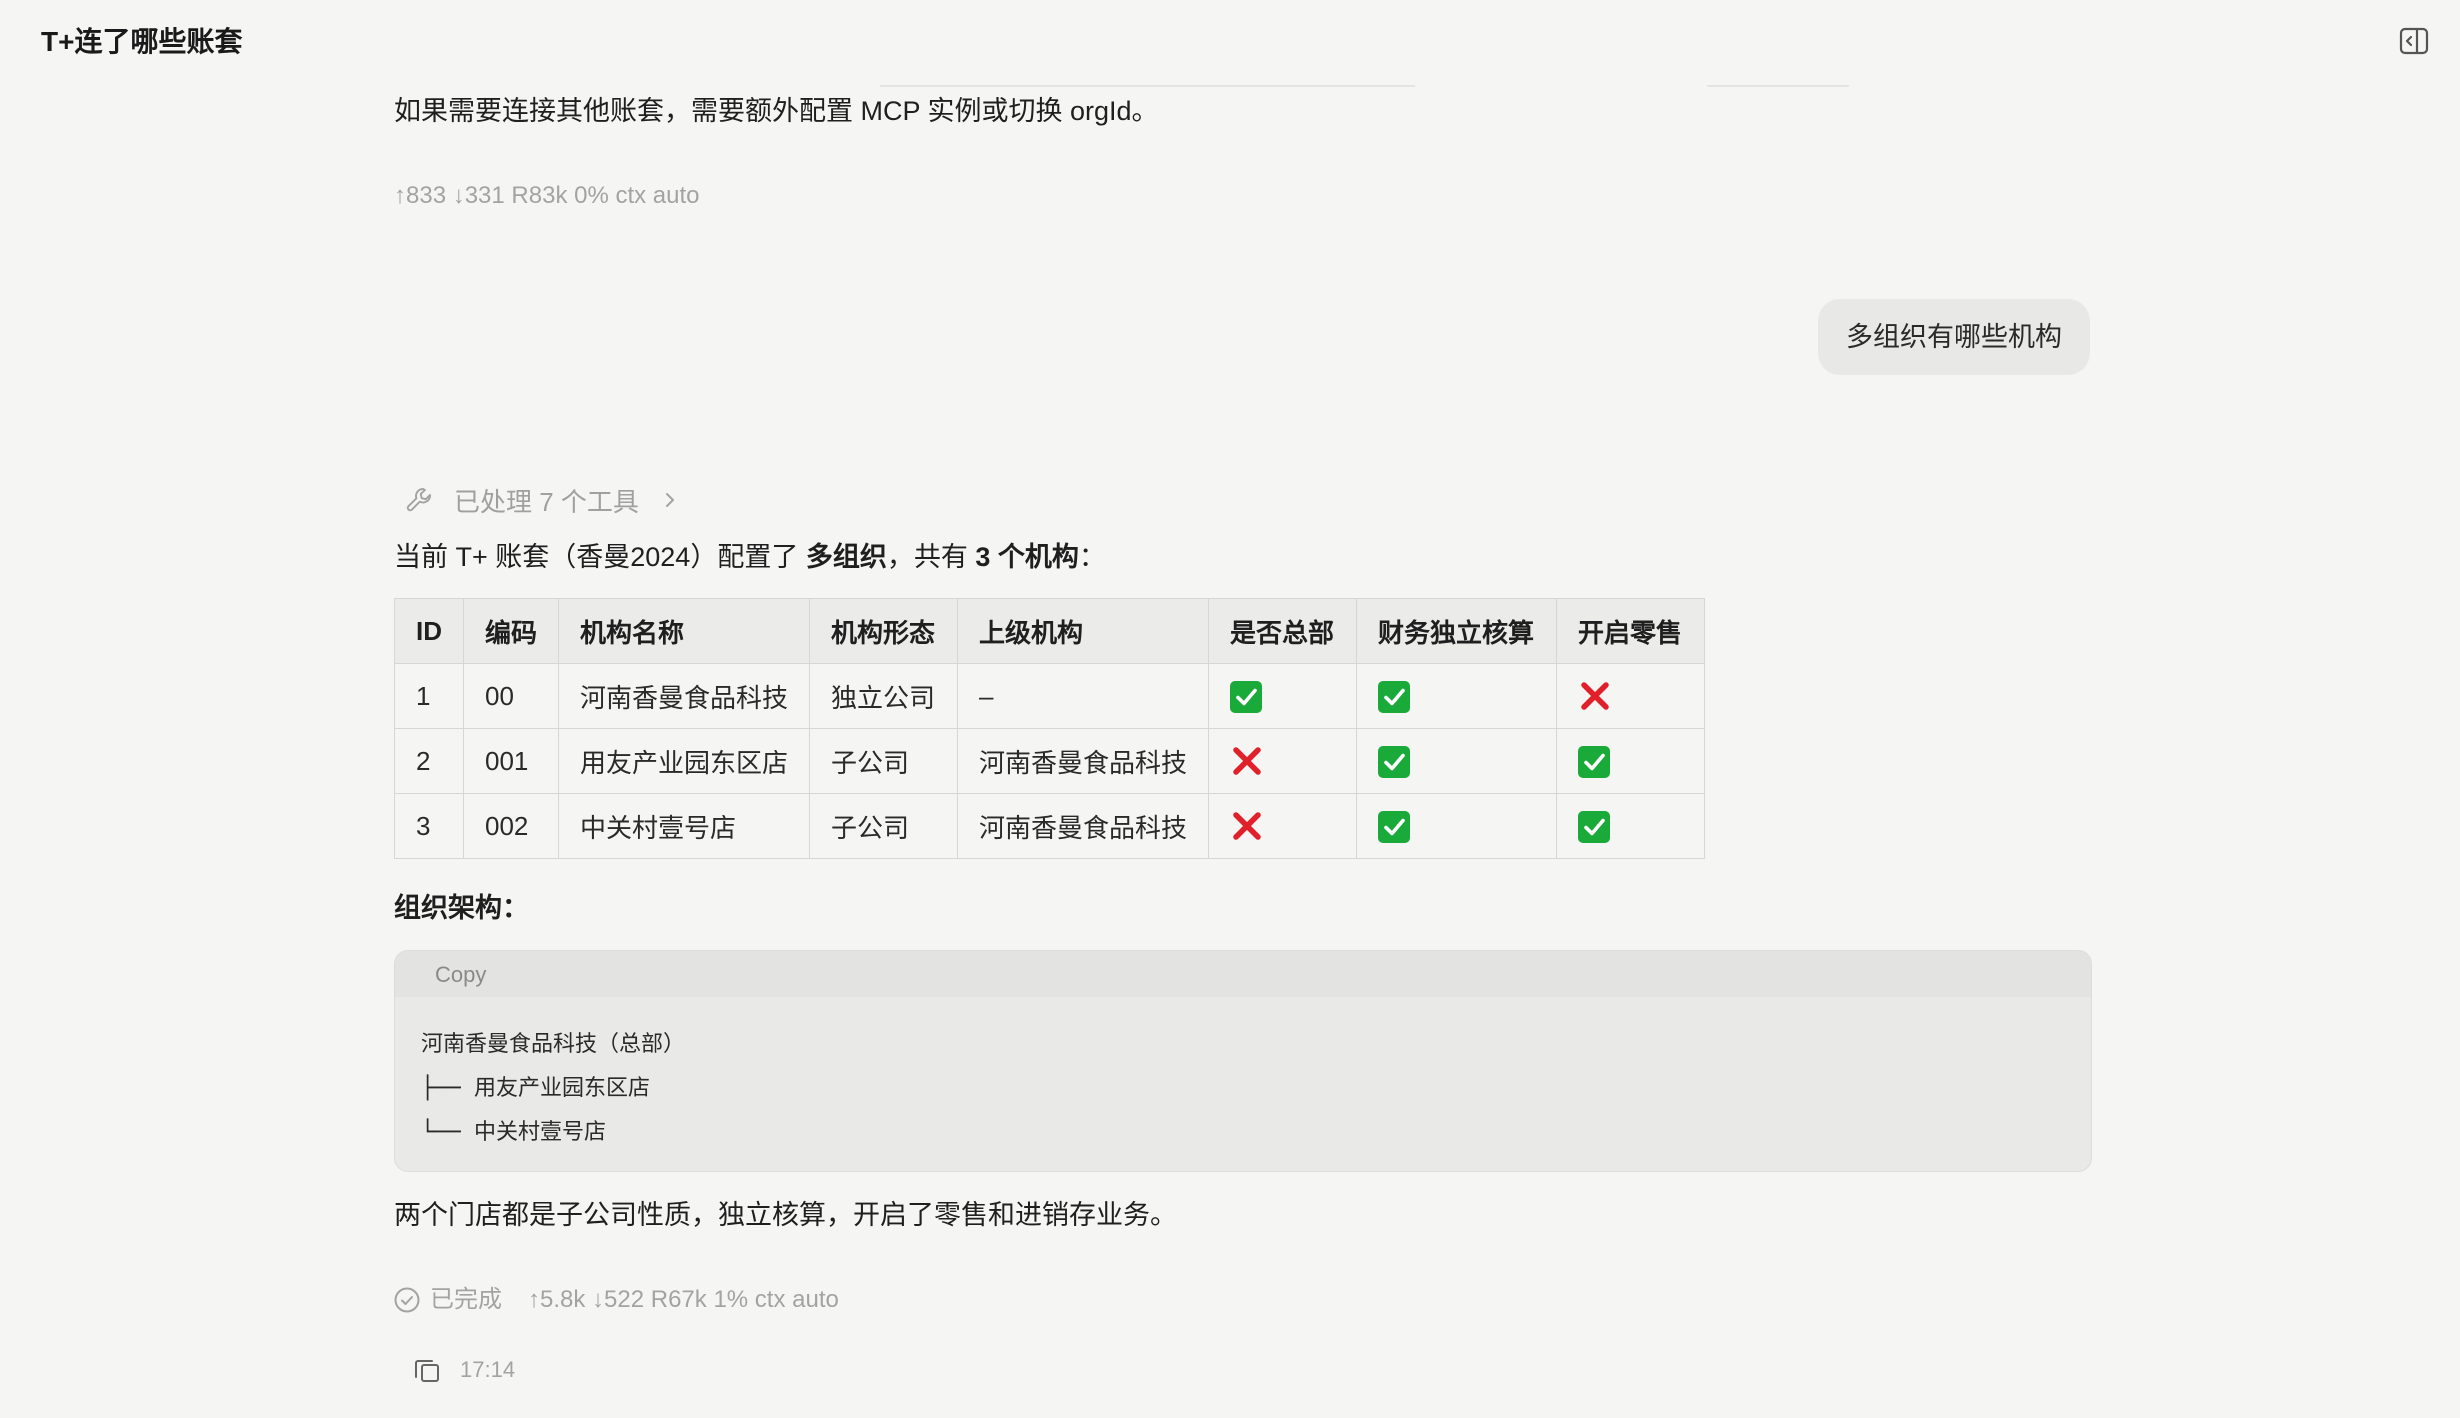 Image resolution: width=2460 pixels, height=1418 pixels. What do you see at coordinates (683, 1299) in the screenshot?
I see `answer-stats: ↑5.8k ↓522 R67k 1% ctx auto` at bounding box center [683, 1299].